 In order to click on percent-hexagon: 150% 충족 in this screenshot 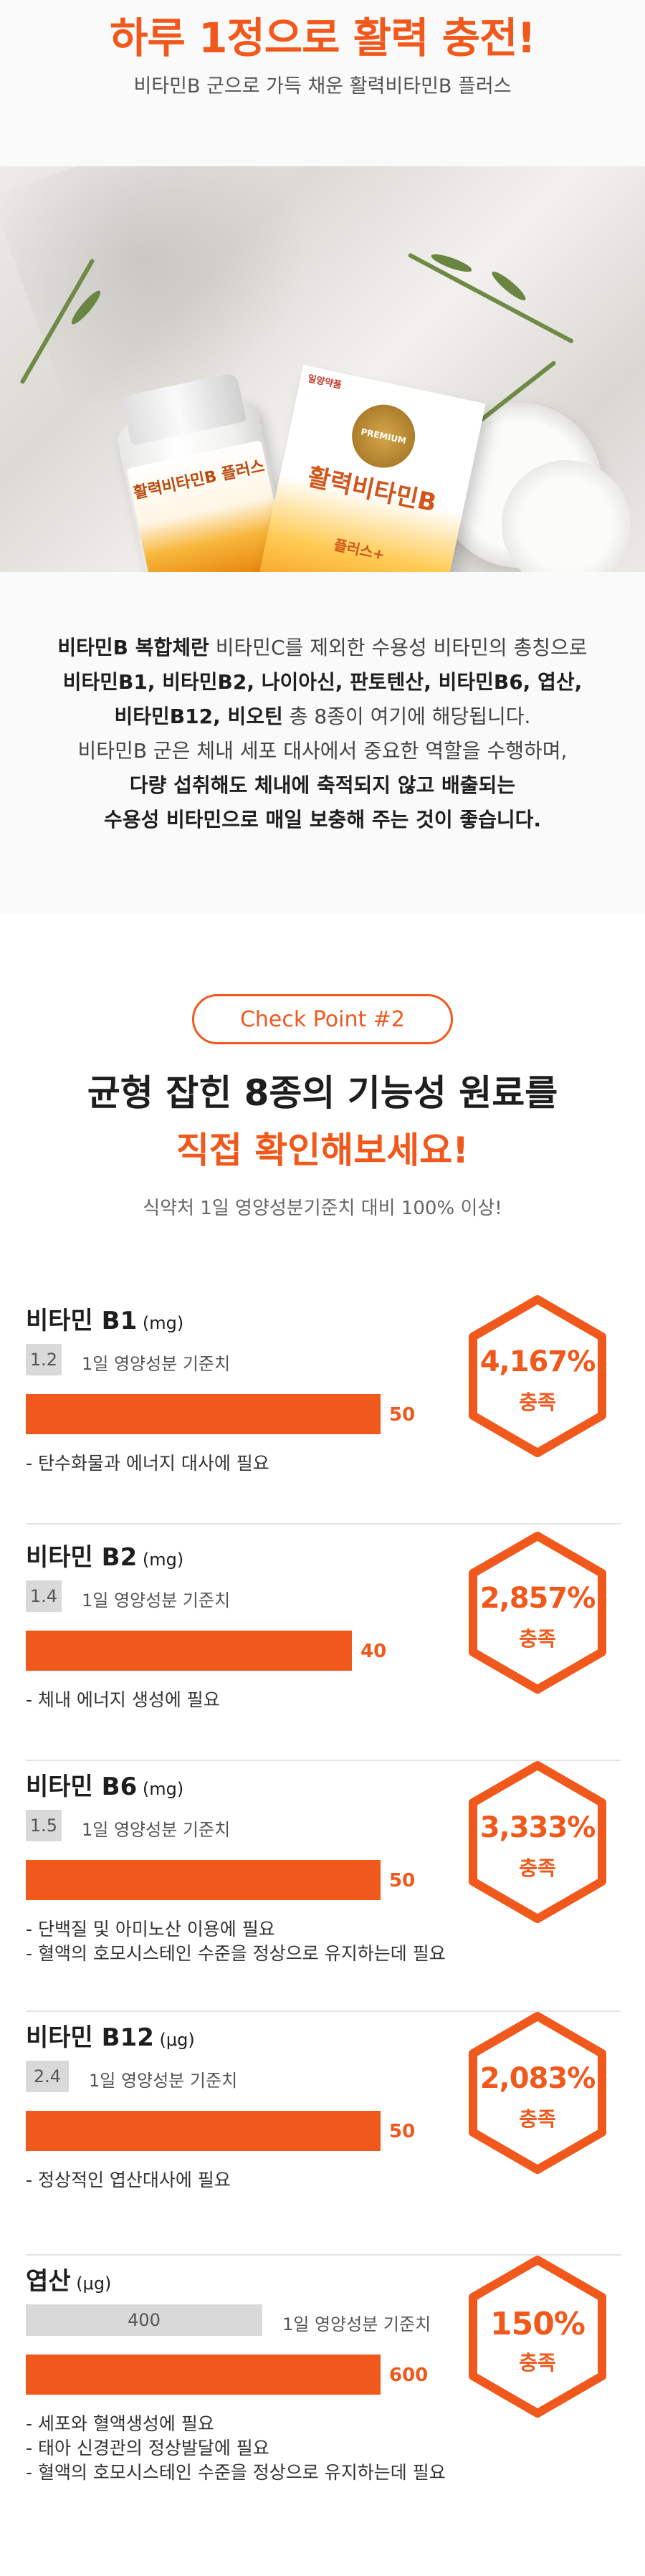, I will do `click(537, 2336)`.